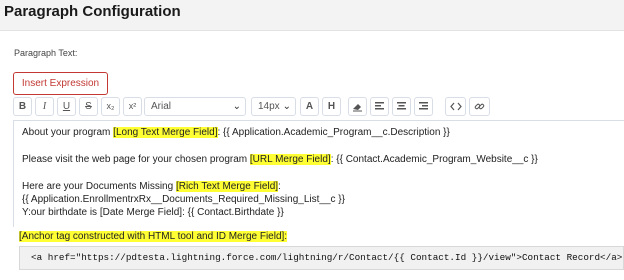 This screenshot has height=280, width=624. I want to click on italic-button: I, so click(44, 106).